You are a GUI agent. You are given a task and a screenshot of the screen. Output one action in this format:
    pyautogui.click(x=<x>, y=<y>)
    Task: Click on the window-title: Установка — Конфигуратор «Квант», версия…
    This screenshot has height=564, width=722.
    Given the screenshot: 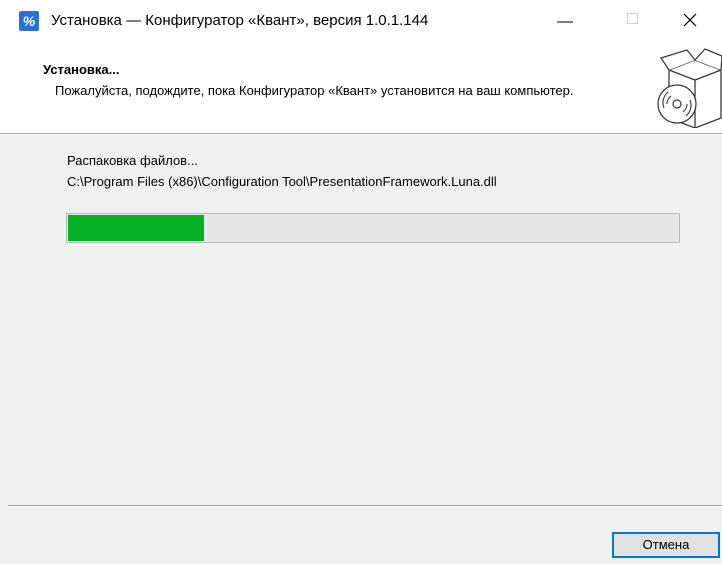 What is the action you would take?
    pyautogui.click(x=240, y=20)
    